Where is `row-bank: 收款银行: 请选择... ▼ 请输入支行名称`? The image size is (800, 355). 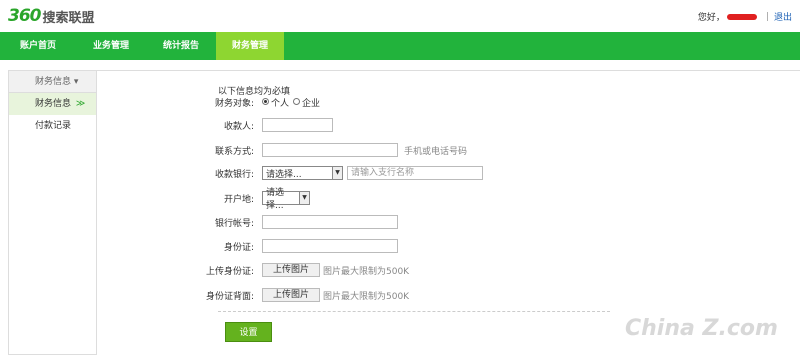 row-bank: 收款银行: 请选择... ▼ 请输入支行名称 is located at coordinates (331, 173).